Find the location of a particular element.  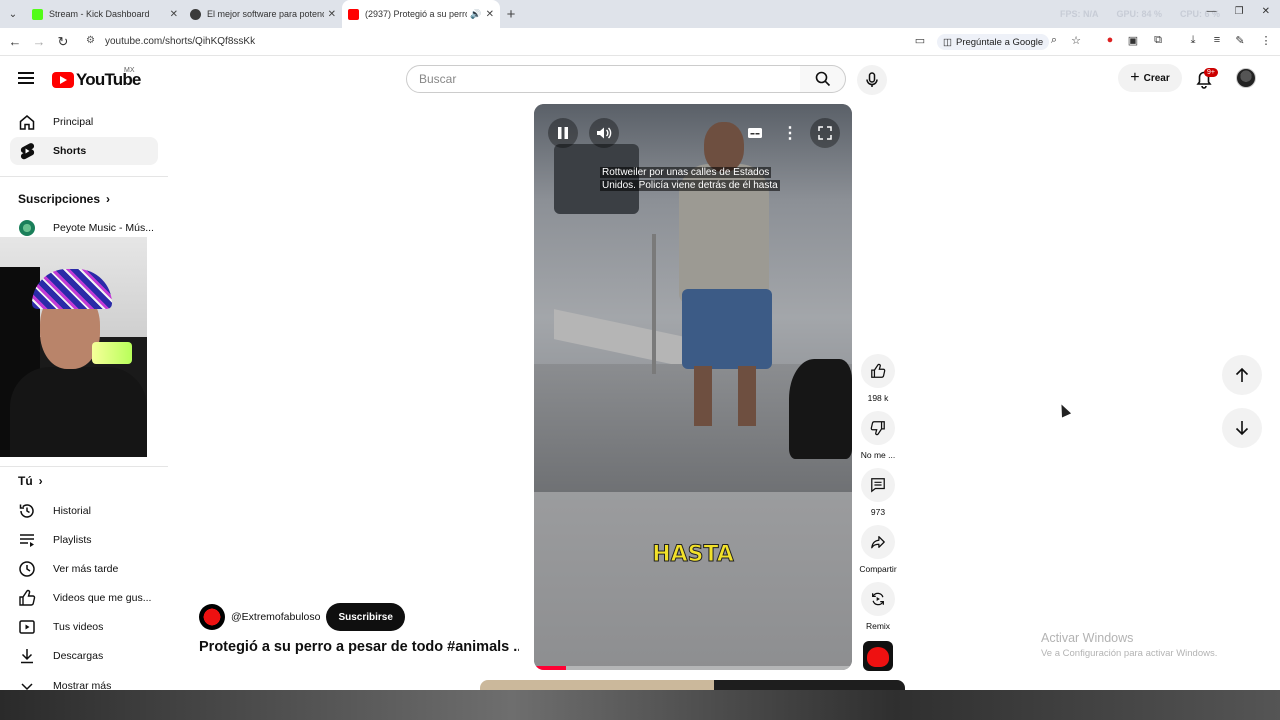

url-field: youtube.com/shorts/QihKQf8ssKk is located at coordinates (180, 41).